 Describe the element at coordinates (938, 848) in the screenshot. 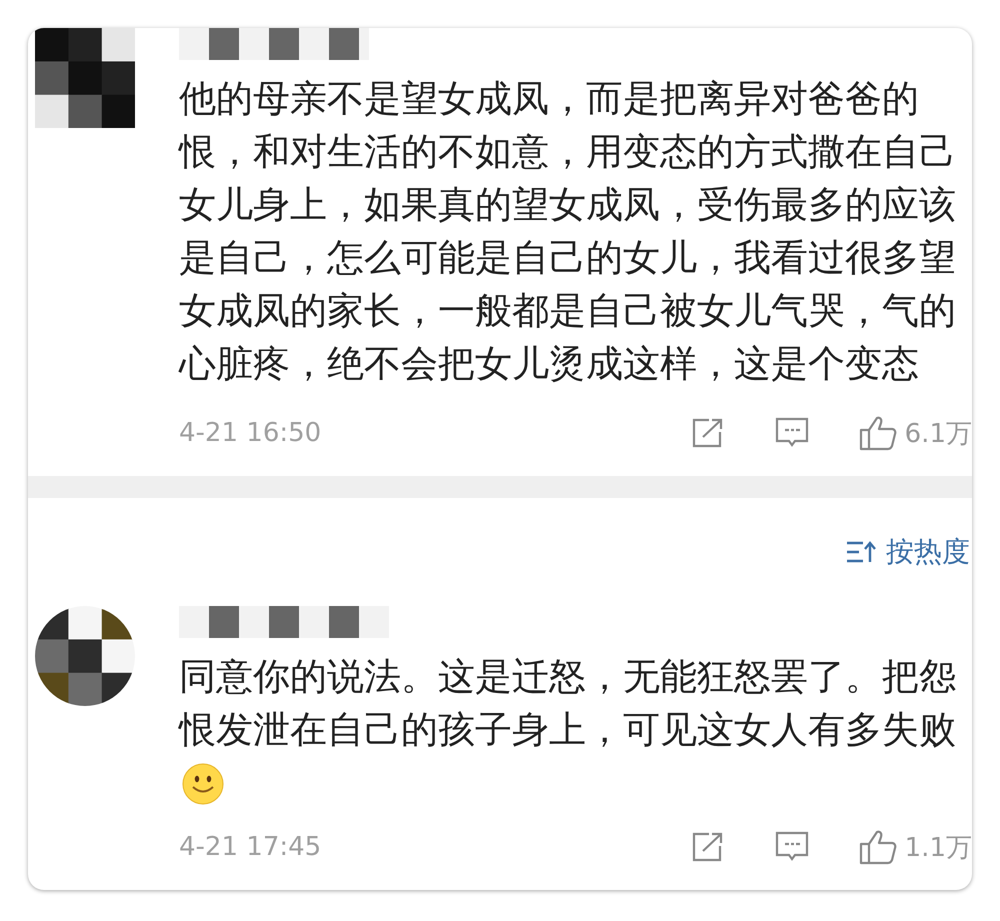

I see `like-count: 1.1万` at that location.